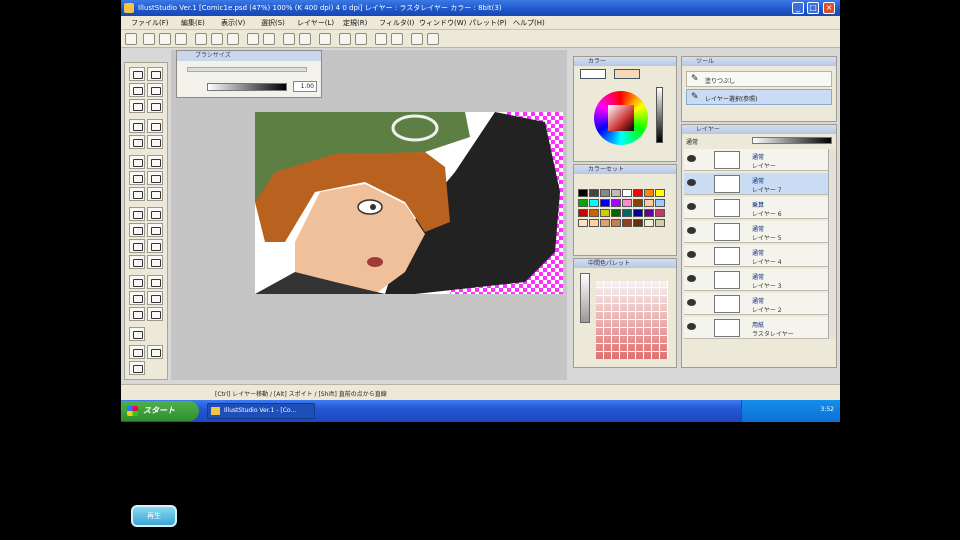 This screenshot has height=540, width=960. I want to click on zoom-in-icon, so click(289, 39).